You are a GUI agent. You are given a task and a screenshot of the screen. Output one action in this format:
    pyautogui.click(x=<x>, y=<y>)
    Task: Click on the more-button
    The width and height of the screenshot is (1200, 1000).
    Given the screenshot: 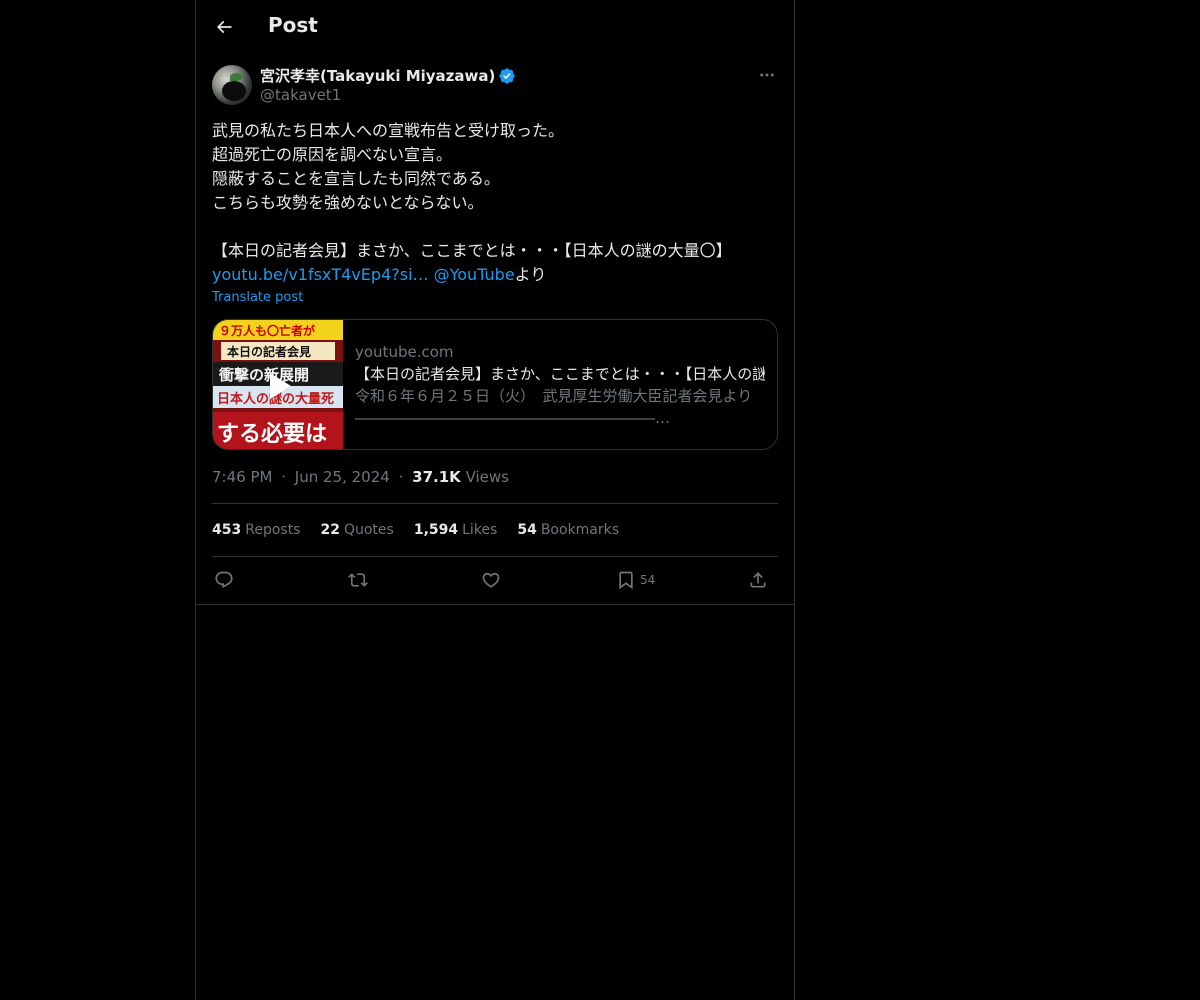 What is the action you would take?
    pyautogui.click(x=767, y=75)
    